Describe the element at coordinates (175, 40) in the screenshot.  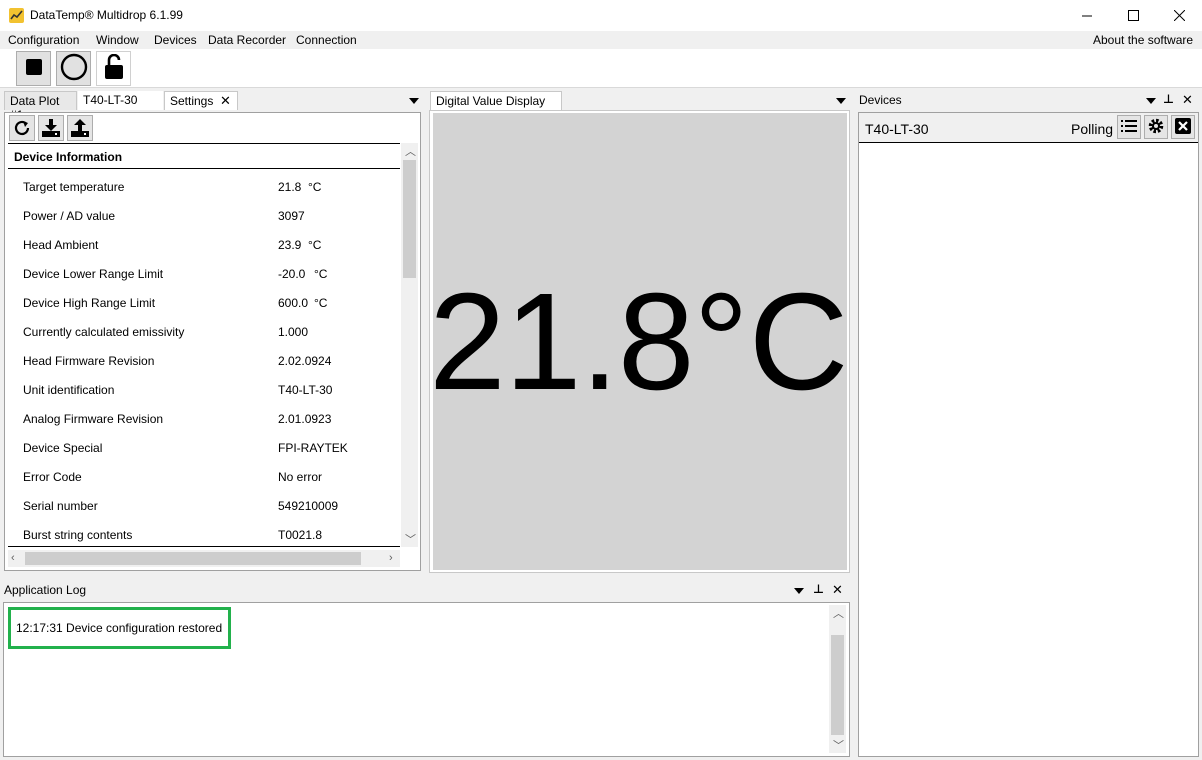
I see `menu-devices: Devices` at that location.